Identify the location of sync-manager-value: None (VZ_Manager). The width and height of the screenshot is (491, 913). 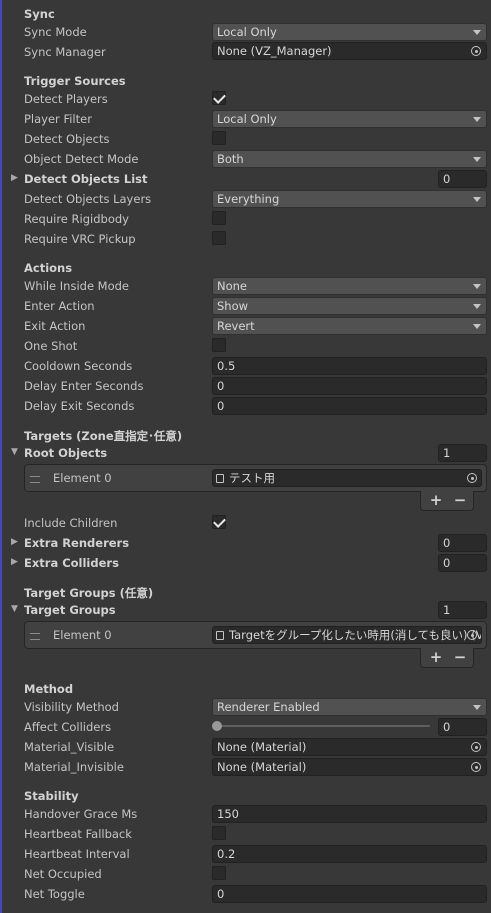
(274, 51).